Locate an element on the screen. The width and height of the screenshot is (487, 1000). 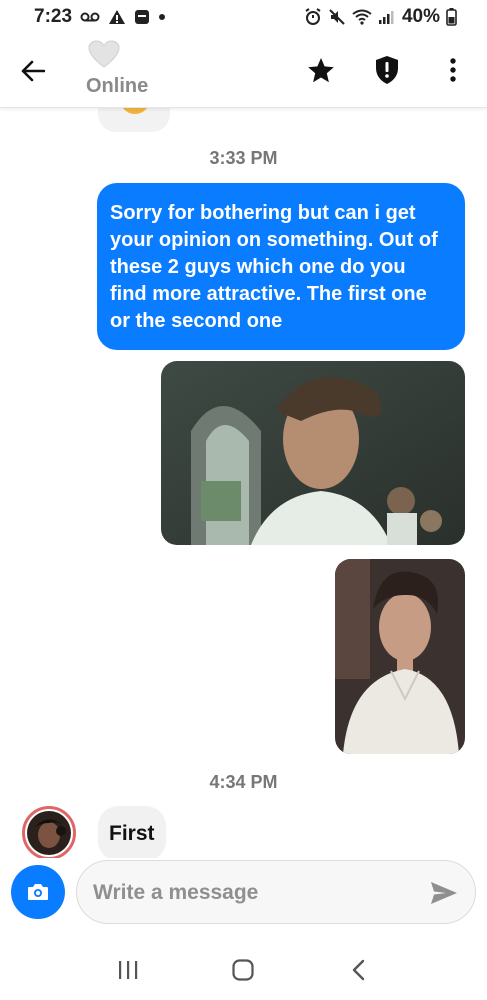
wifi-icon is located at coordinates (362, 17).